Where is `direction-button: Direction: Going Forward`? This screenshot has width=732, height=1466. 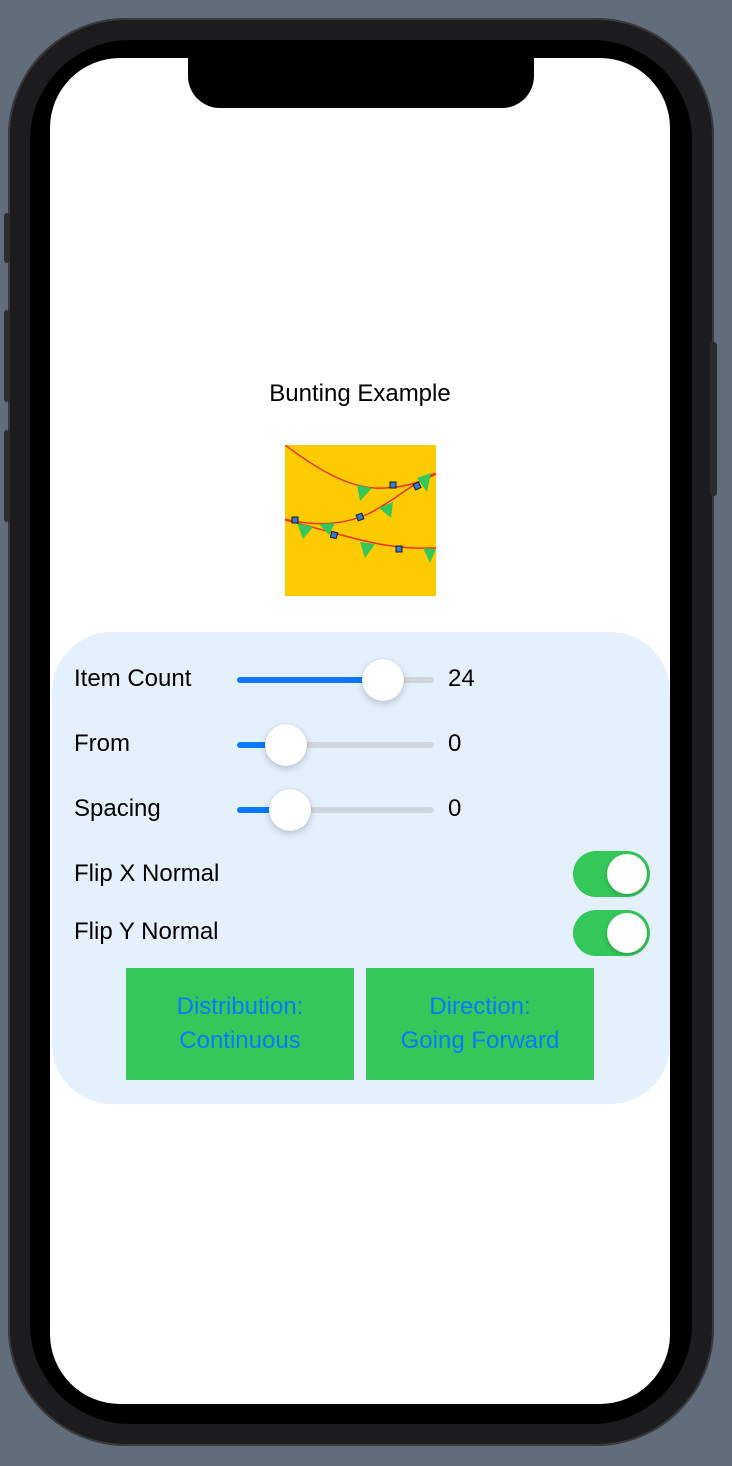
direction-button: Direction: Going Forward is located at coordinates (480, 1024).